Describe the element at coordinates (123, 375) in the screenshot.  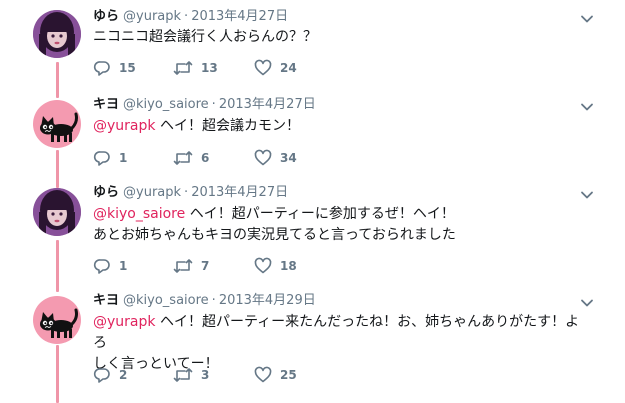
I see `reply-count: 2` at that location.